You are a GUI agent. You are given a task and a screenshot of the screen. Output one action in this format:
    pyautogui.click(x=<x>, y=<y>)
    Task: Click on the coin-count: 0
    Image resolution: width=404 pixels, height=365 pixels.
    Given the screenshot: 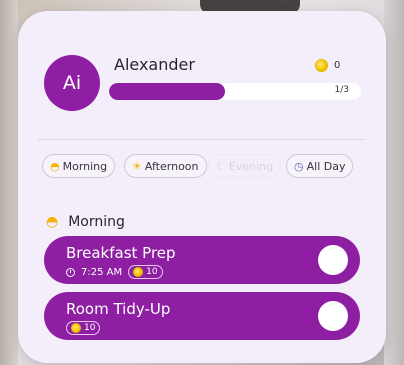 What is the action you would take?
    pyautogui.click(x=337, y=65)
    